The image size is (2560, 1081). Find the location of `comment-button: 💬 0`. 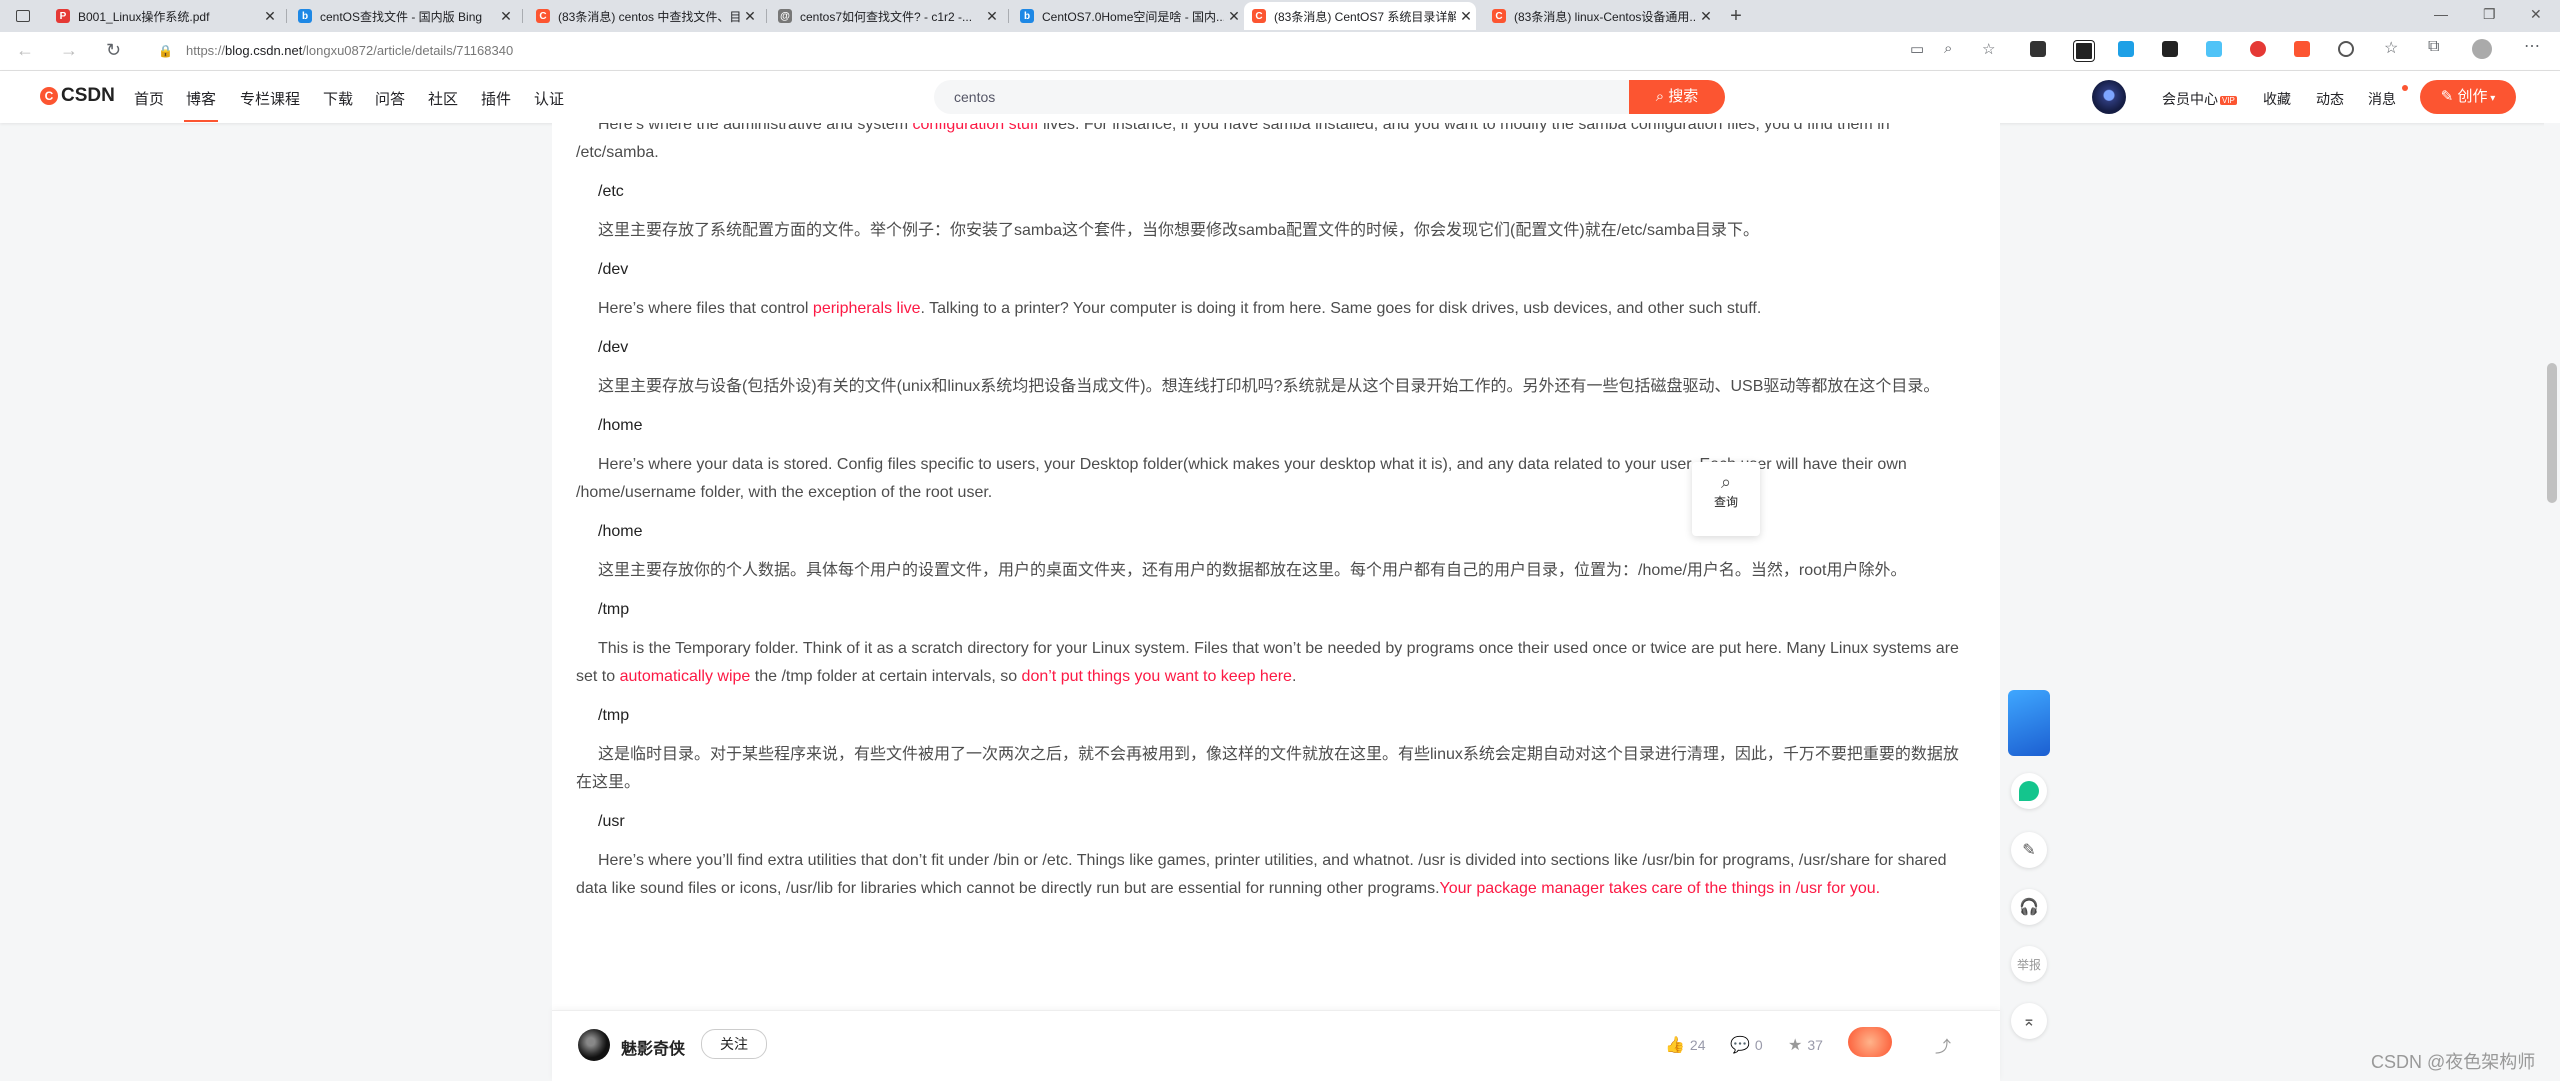

comment-button: 💬 0 is located at coordinates (1746, 1045).